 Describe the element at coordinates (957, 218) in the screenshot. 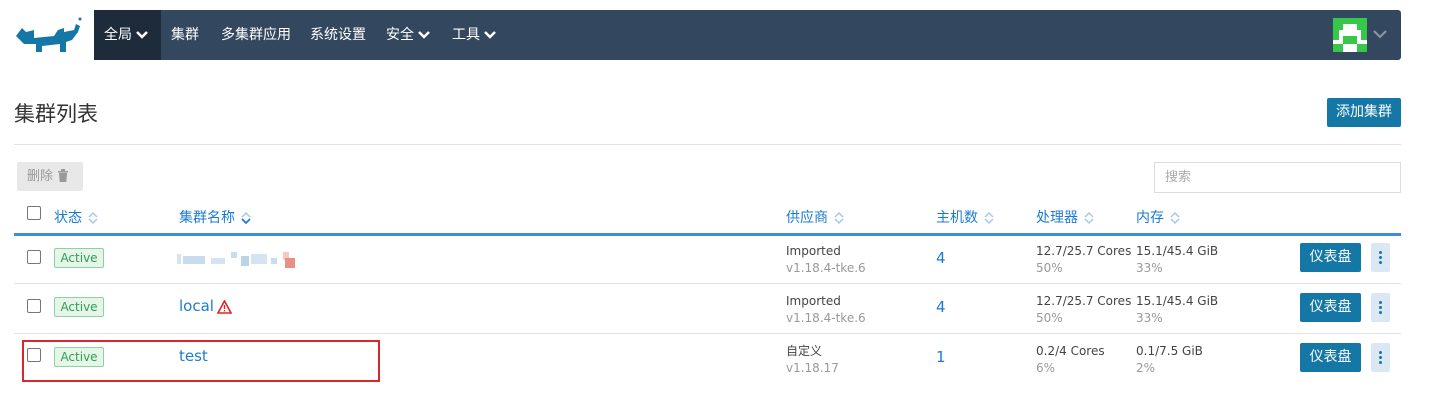

I see `column-label: 主机数` at that location.